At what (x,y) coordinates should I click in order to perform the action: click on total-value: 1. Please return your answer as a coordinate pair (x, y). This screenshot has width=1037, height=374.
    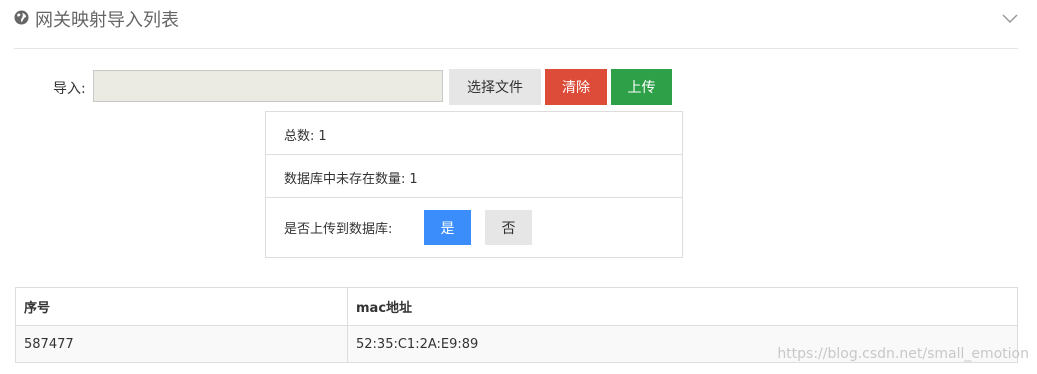
    Looking at the image, I should click on (322, 136).